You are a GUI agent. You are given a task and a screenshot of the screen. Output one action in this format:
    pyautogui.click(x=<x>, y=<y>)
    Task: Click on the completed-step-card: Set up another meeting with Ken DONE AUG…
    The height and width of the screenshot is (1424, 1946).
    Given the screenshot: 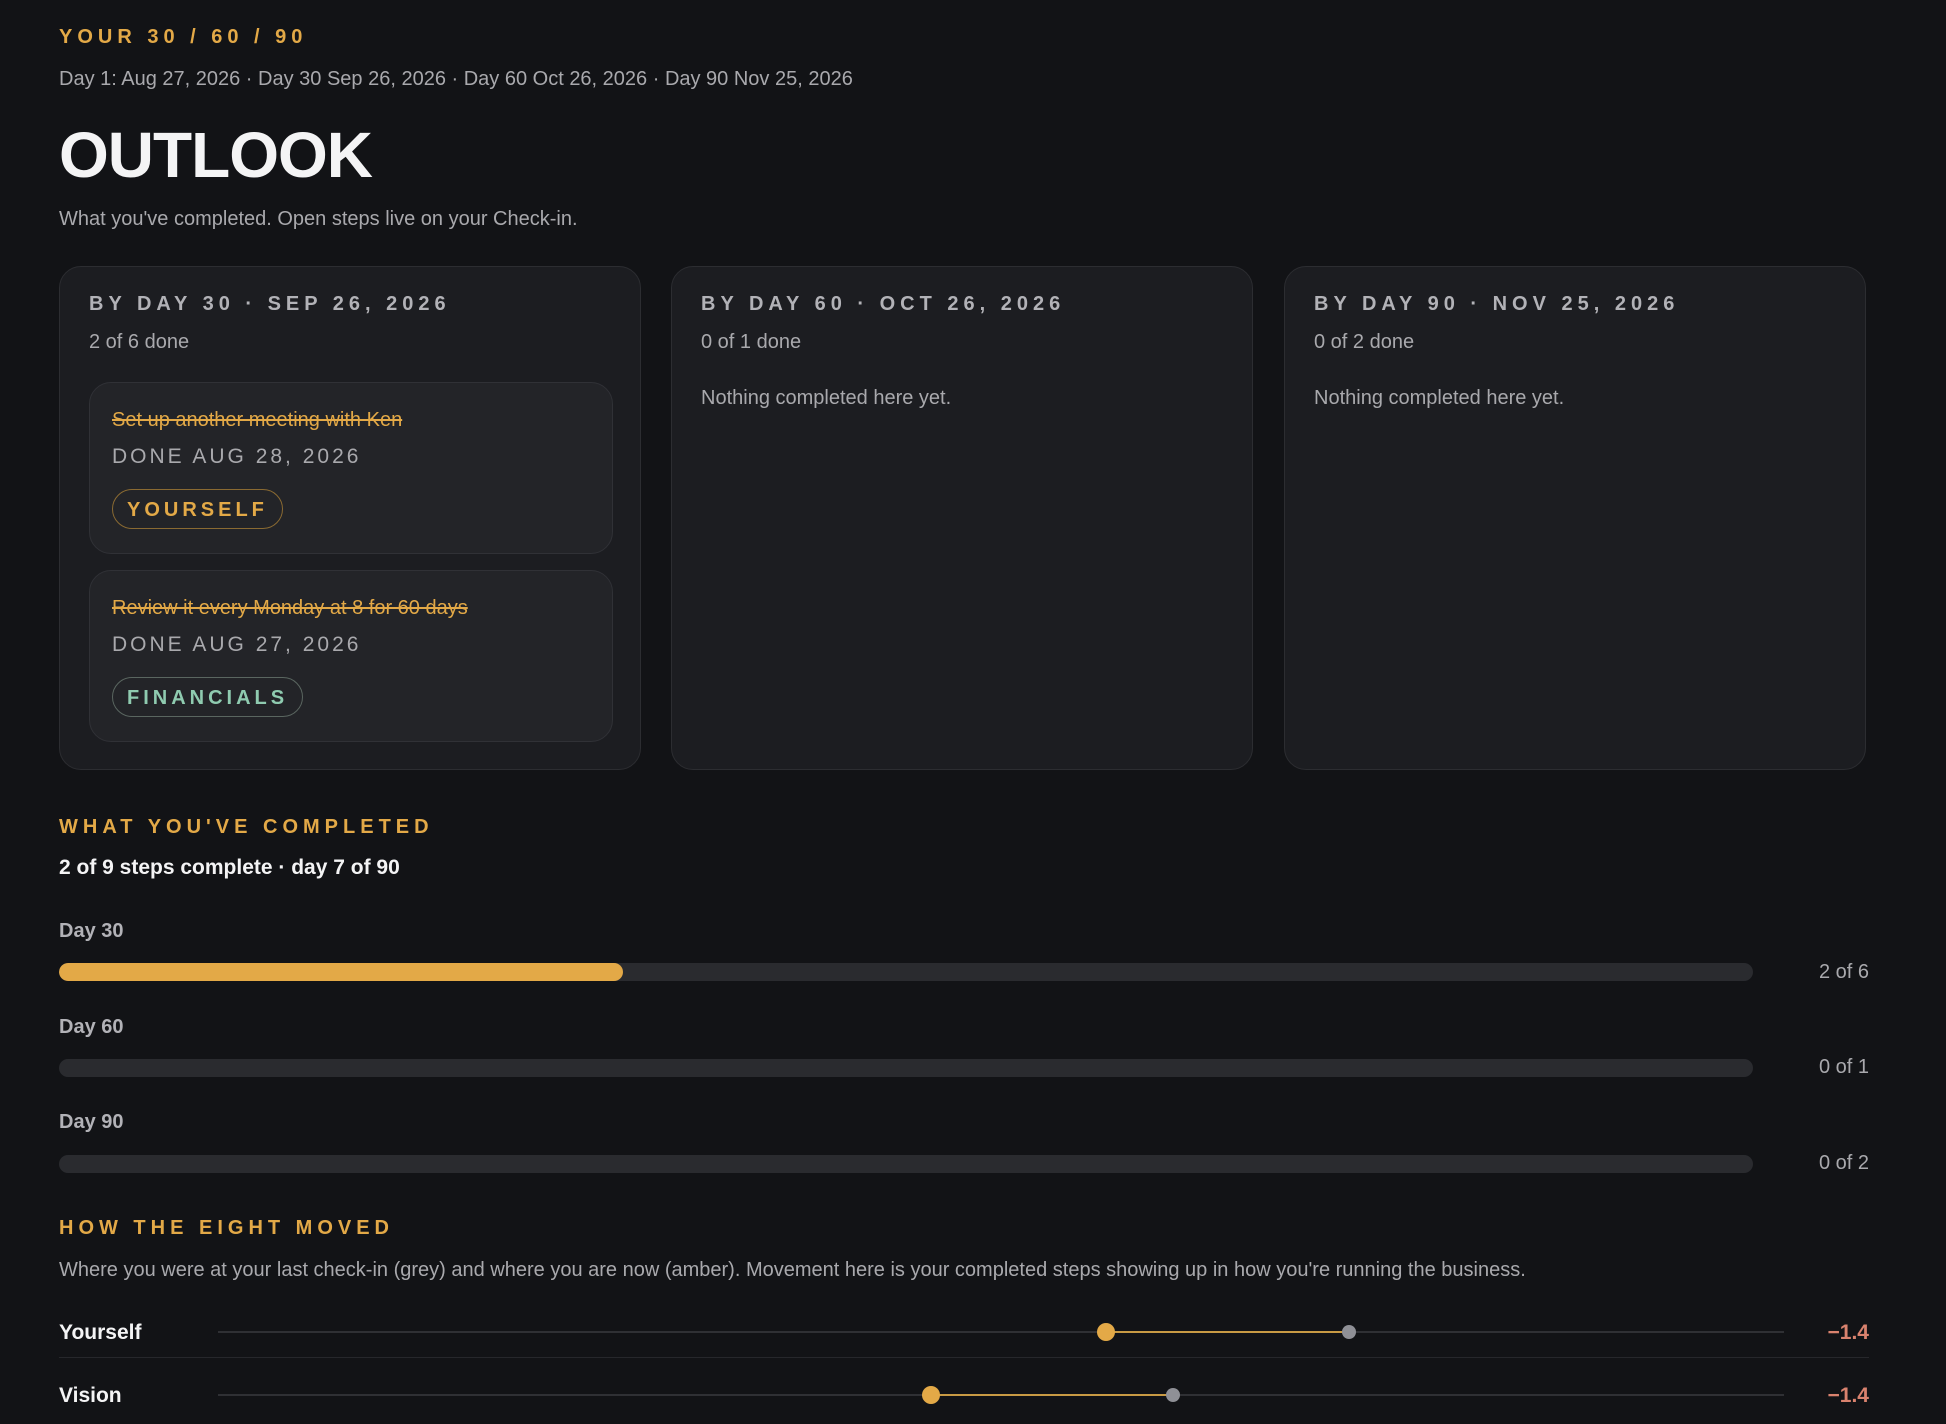 What is the action you would take?
    pyautogui.click(x=351, y=468)
    